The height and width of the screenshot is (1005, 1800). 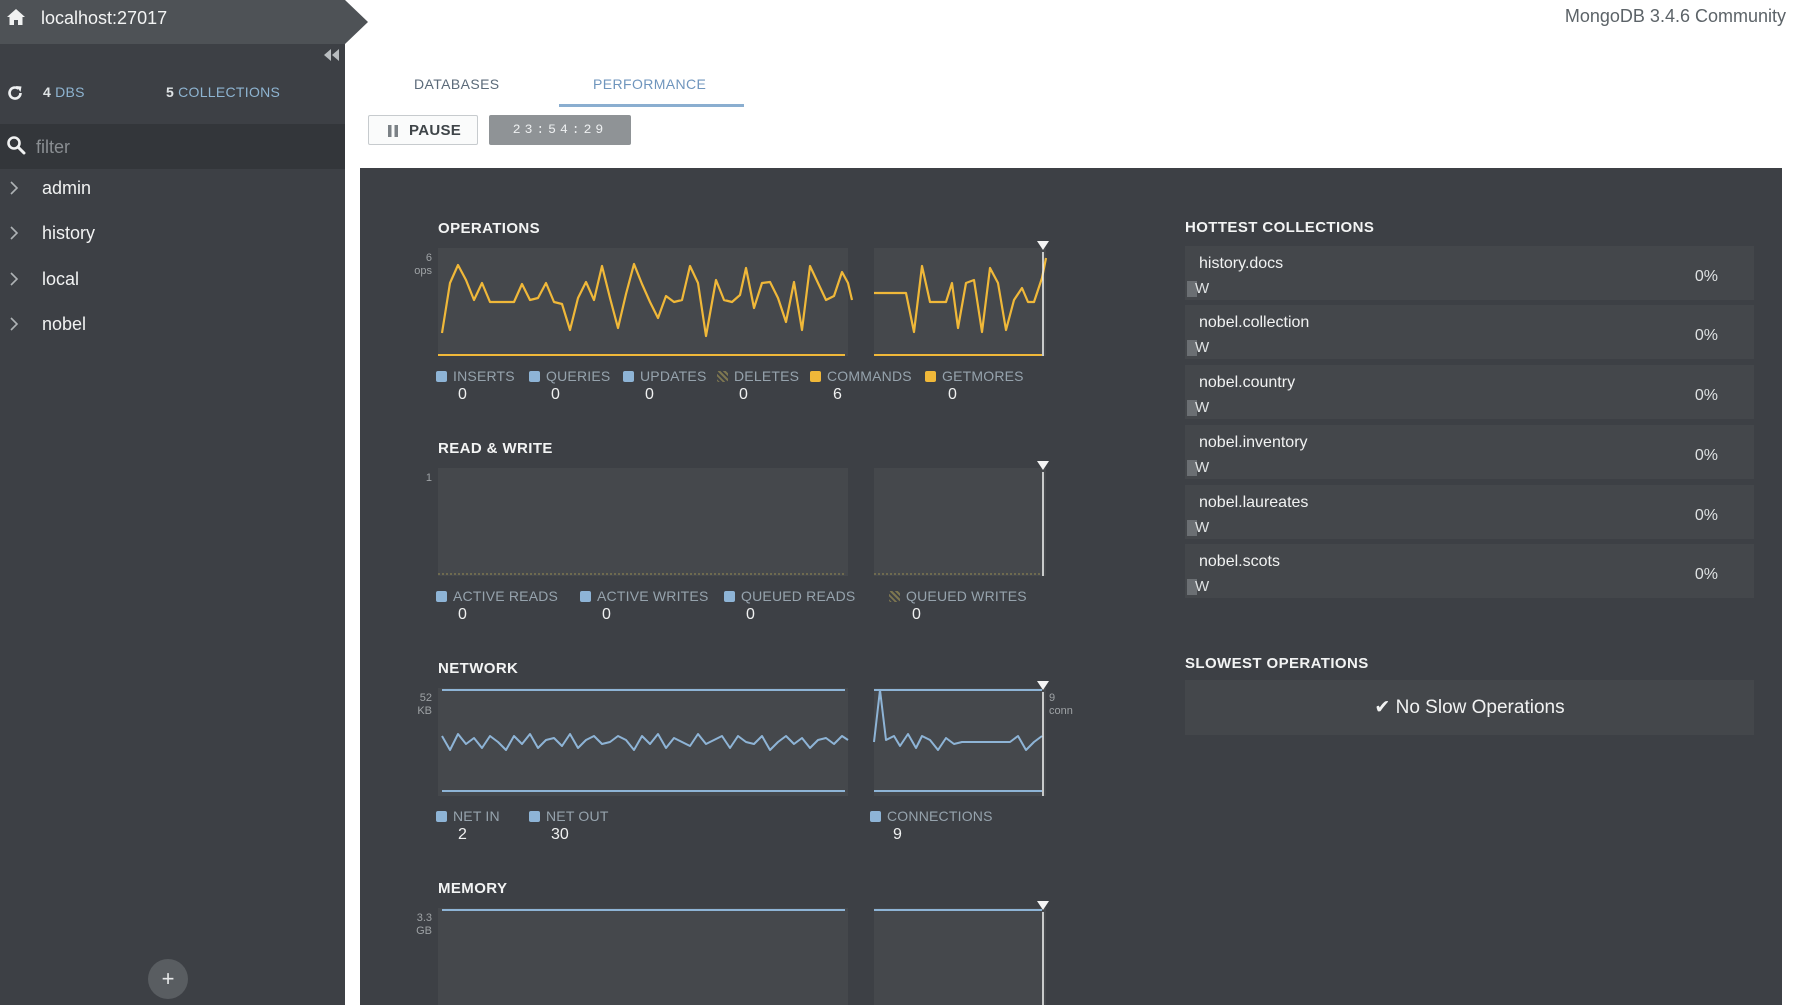 I want to click on legend-getmores-value: 0, so click(x=952, y=394).